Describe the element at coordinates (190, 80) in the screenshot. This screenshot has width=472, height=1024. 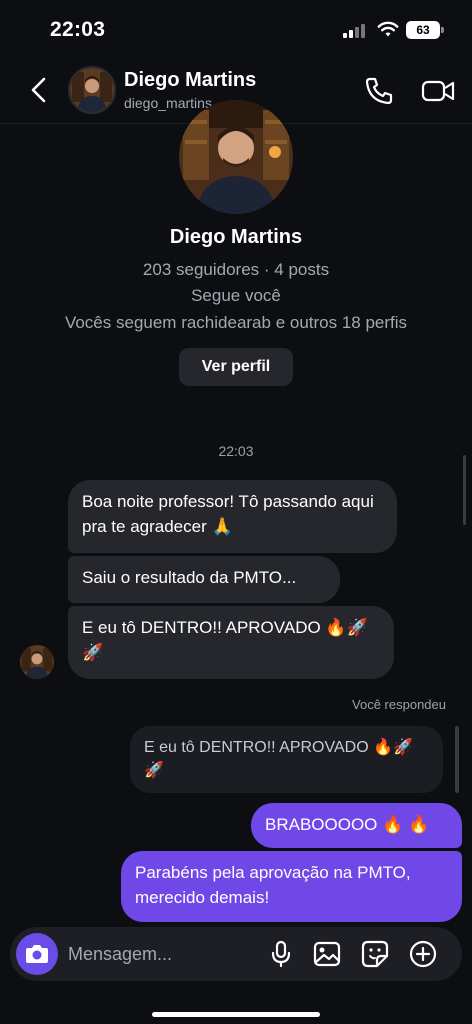
I see `contact-name: Diego Martins` at that location.